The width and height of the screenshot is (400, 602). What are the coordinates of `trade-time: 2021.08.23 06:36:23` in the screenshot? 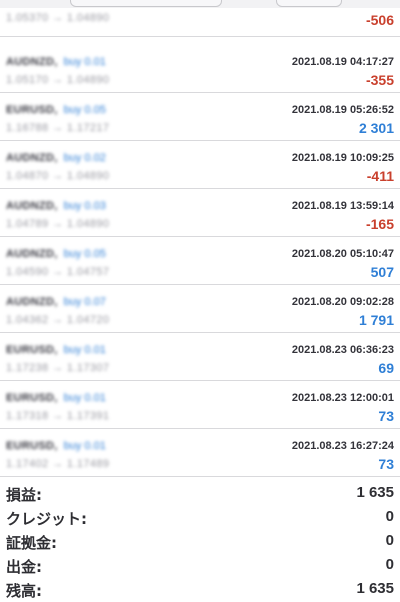 It's located at (342, 350).